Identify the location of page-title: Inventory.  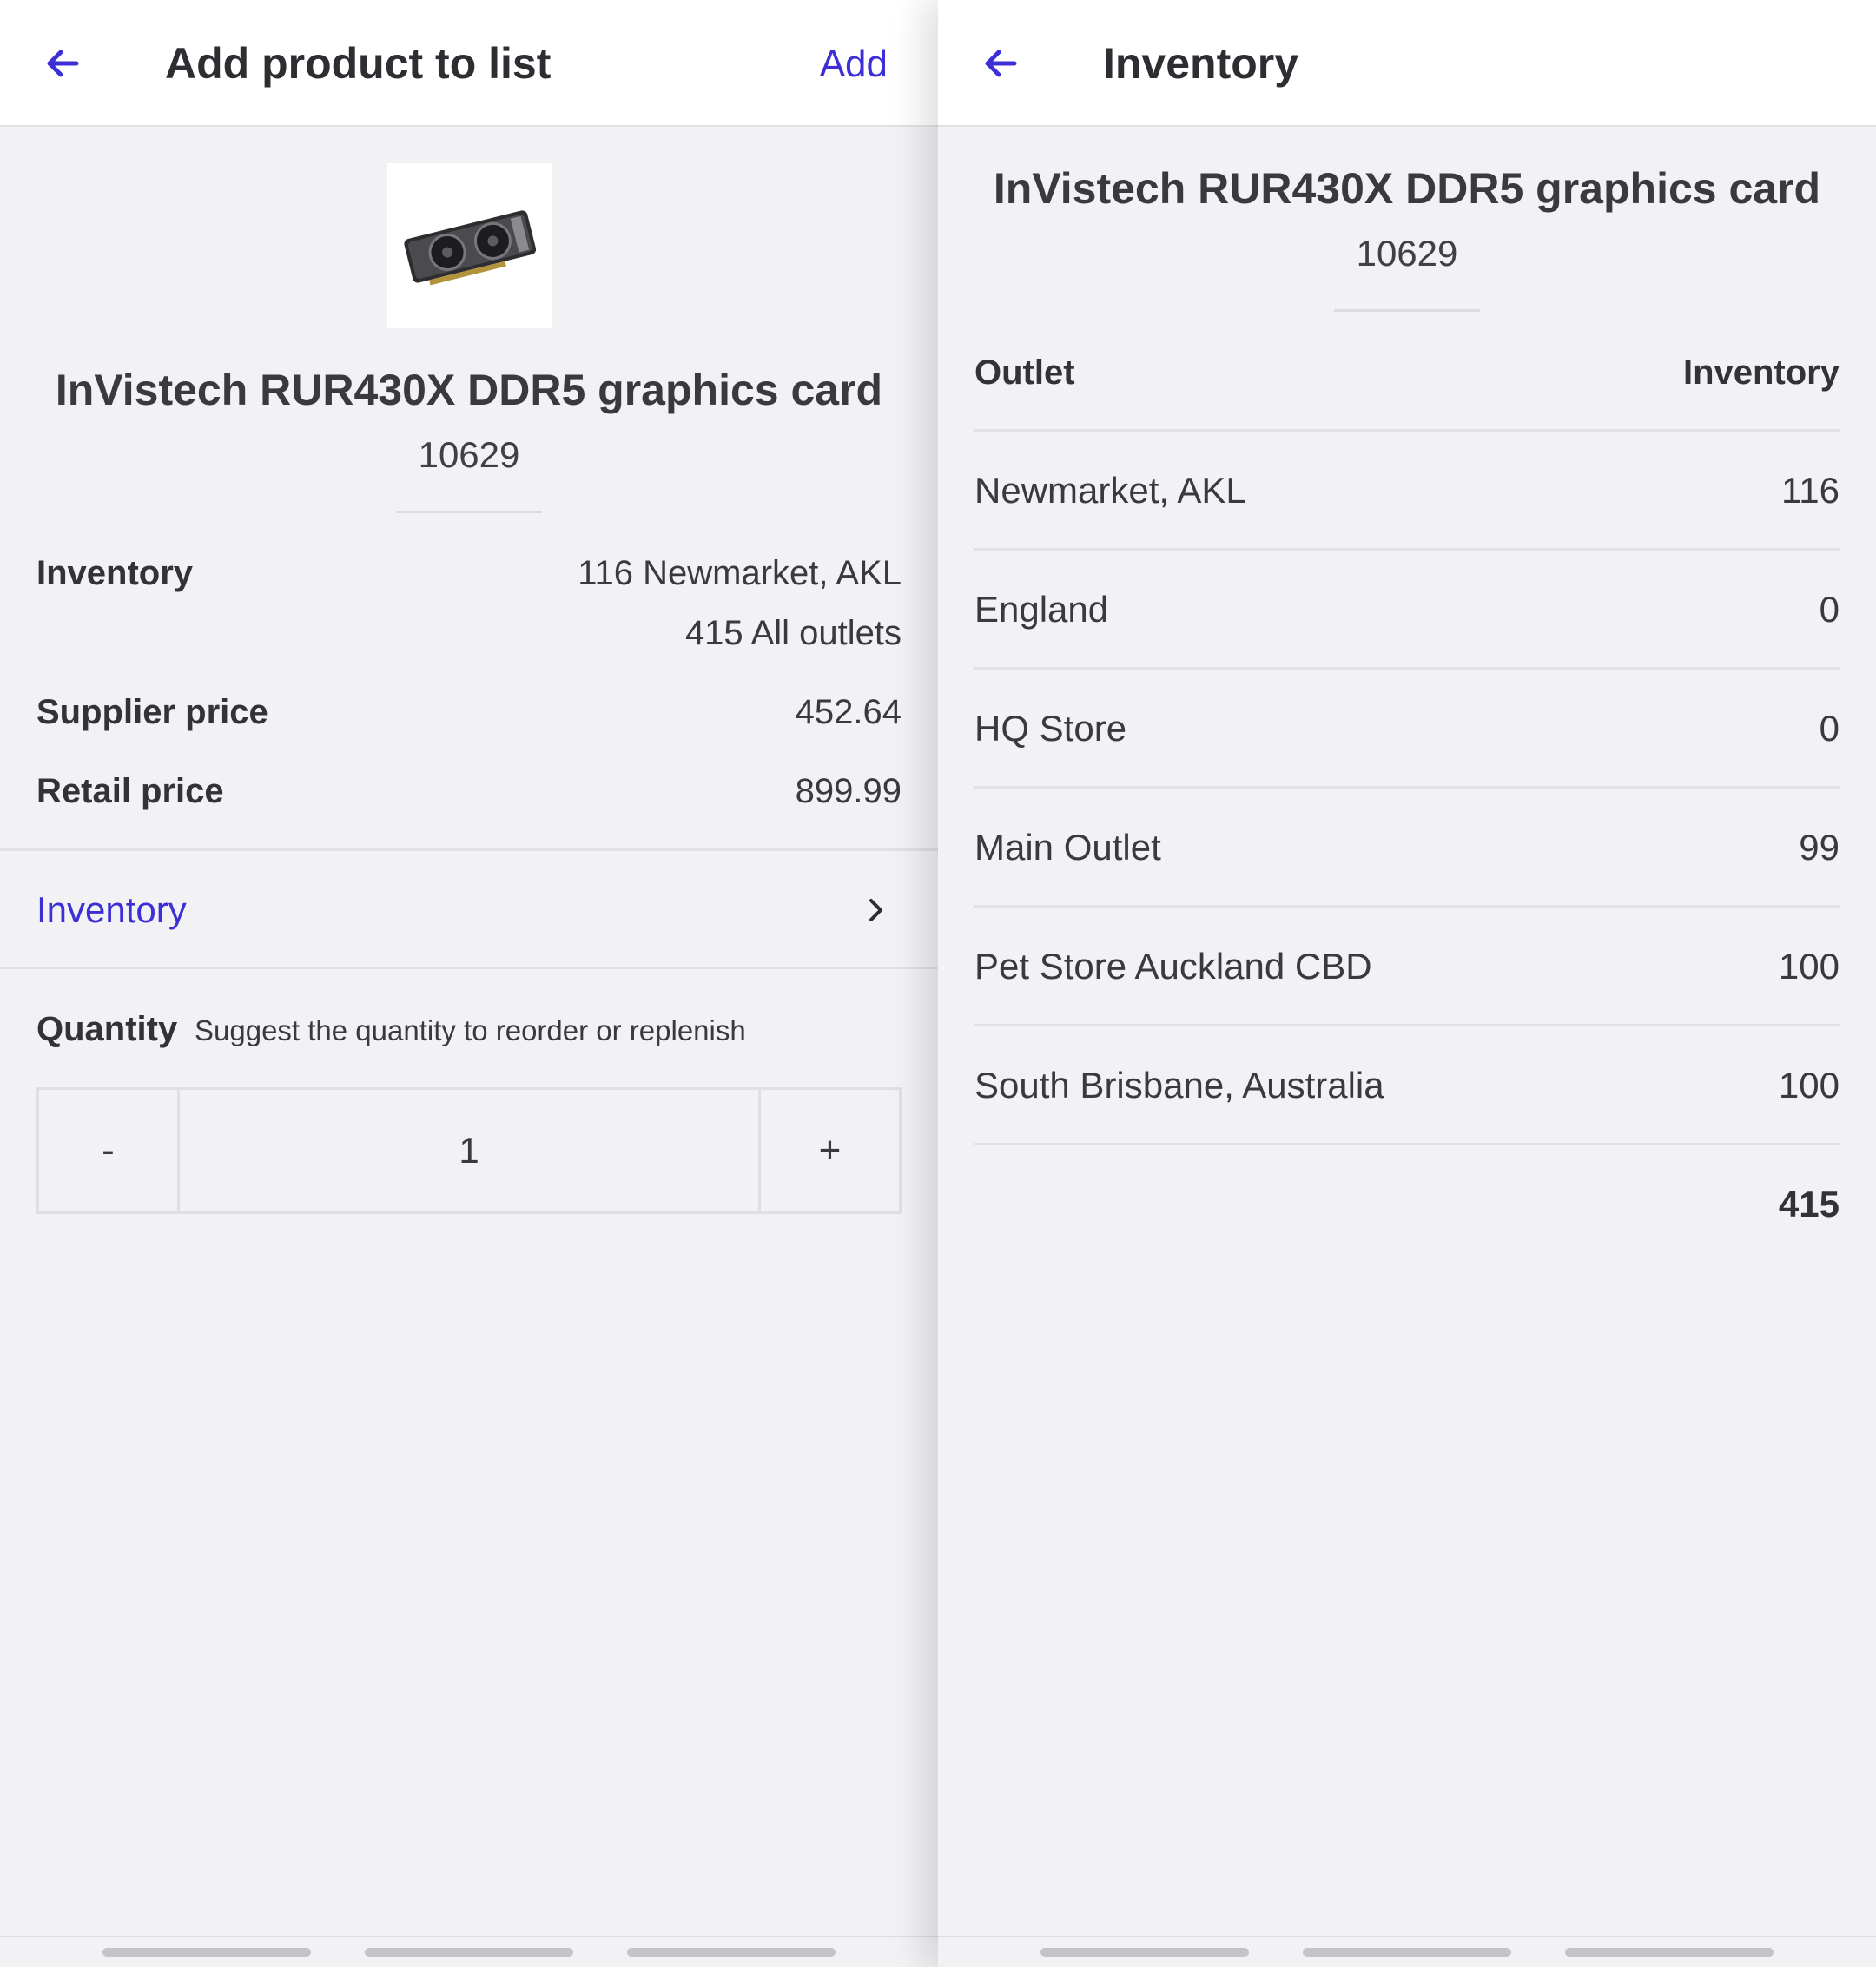
(1201, 63).